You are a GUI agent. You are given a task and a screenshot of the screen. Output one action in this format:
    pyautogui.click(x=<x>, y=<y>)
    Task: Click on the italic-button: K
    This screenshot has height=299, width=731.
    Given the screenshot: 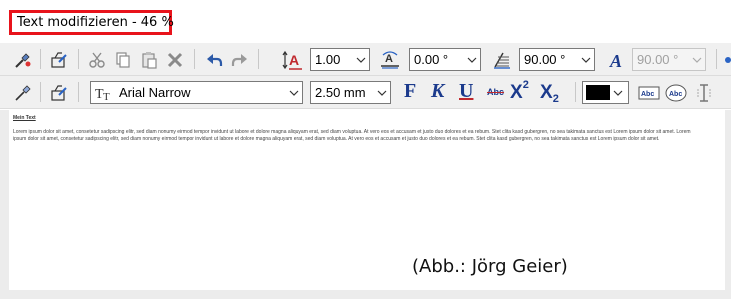 What is the action you would take?
    pyautogui.click(x=437, y=91)
    